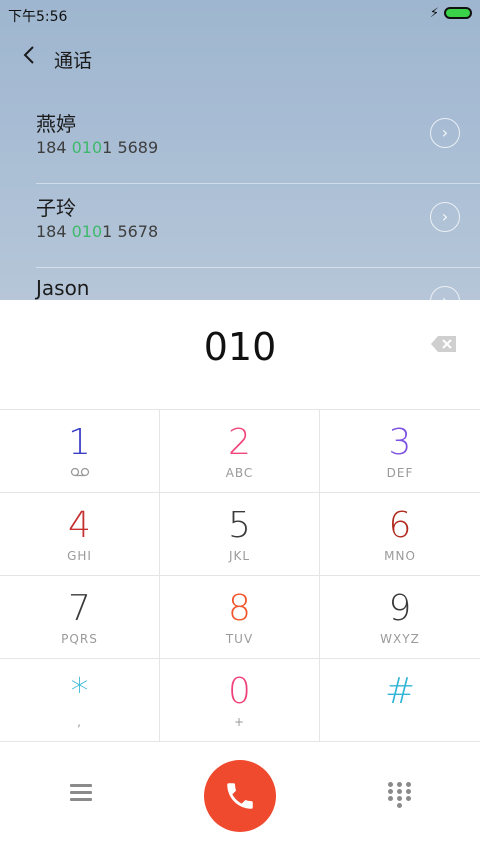 The width and height of the screenshot is (480, 853). I want to click on key-8: 8 TUV, so click(240, 617).